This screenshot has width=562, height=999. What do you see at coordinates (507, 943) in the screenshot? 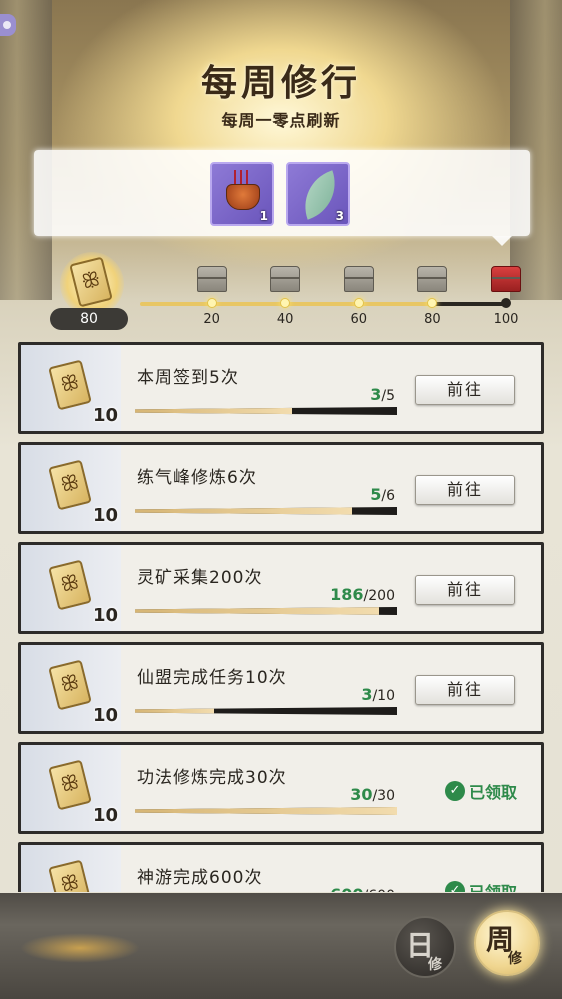
I see `weekly-practice-tab: 周 修` at bounding box center [507, 943].